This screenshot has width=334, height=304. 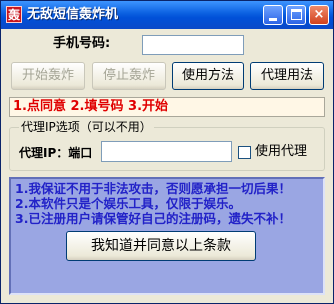 What do you see at coordinates (86, 127) in the screenshot?
I see `proxy-options-title: 代理IP选项（可以不用）` at bounding box center [86, 127].